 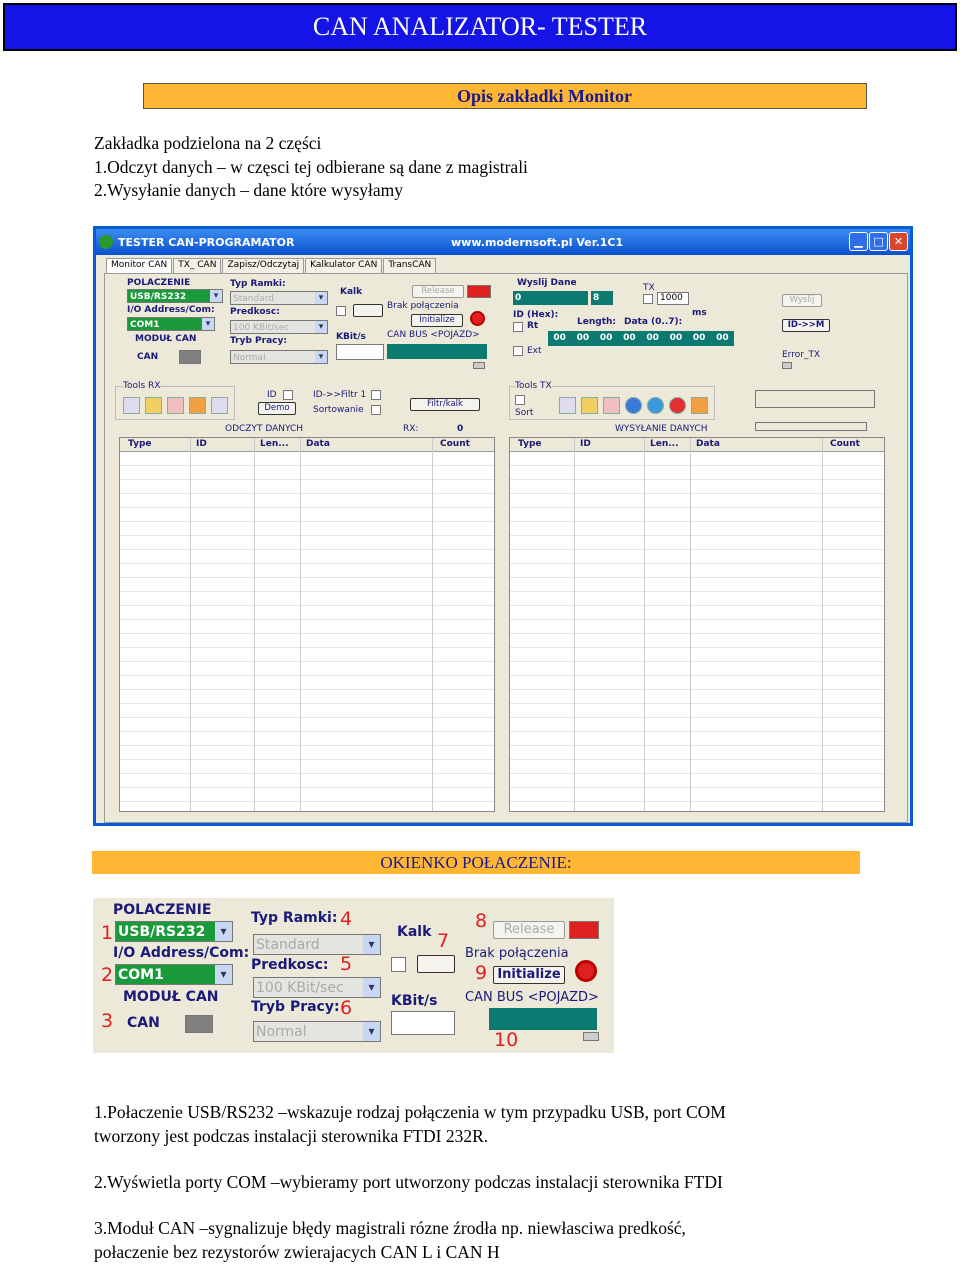 I want to click on length-input: 8, so click(x=602, y=298).